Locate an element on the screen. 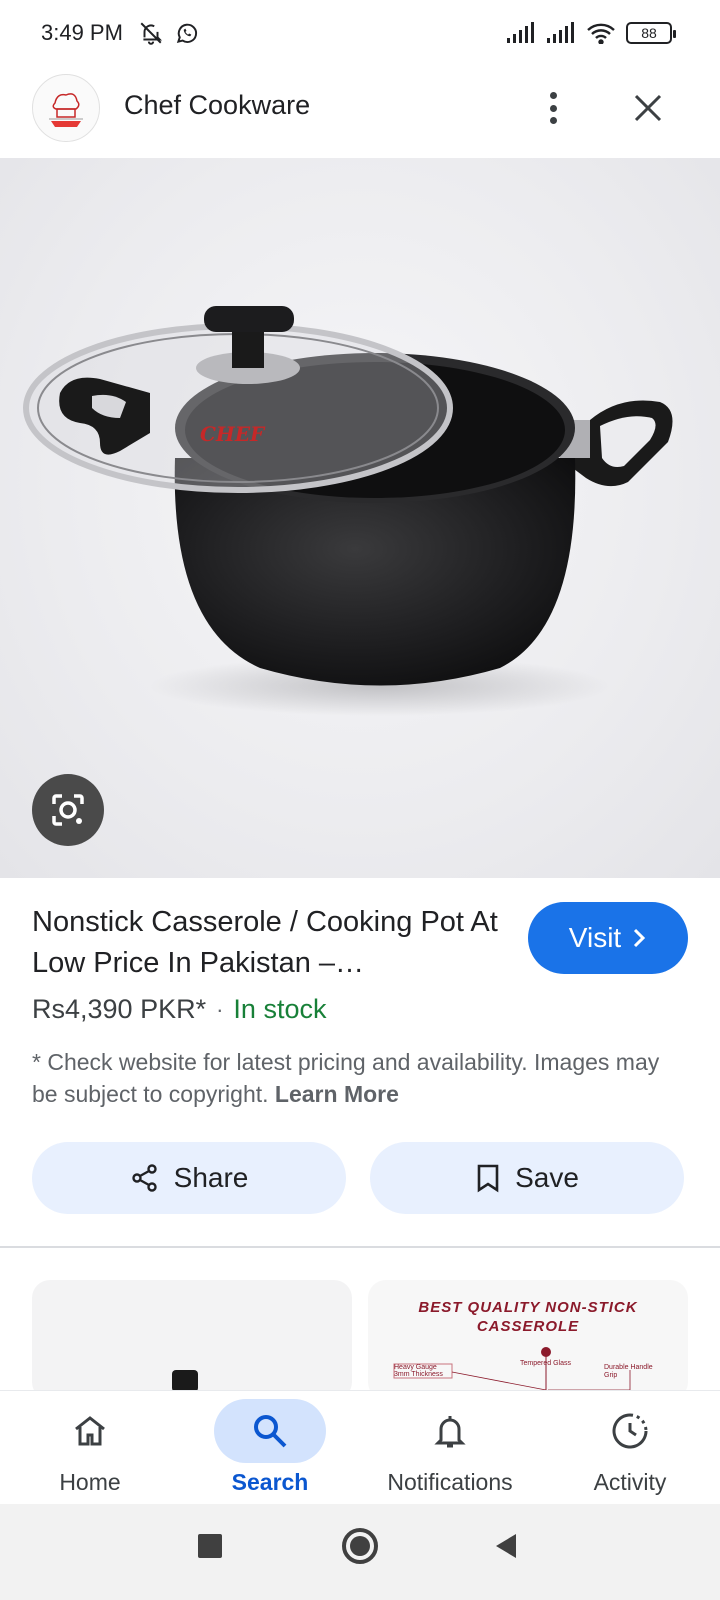 The image size is (720, 1600). price: Rs4,390 PKR* is located at coordinates (119, 1009).